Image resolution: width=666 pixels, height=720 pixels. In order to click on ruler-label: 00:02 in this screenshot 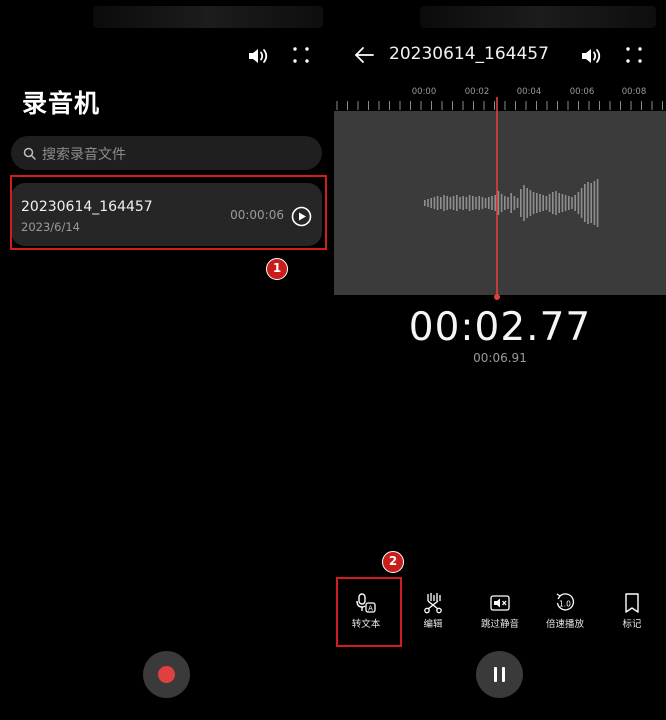, I will do `click(477, 92)`.